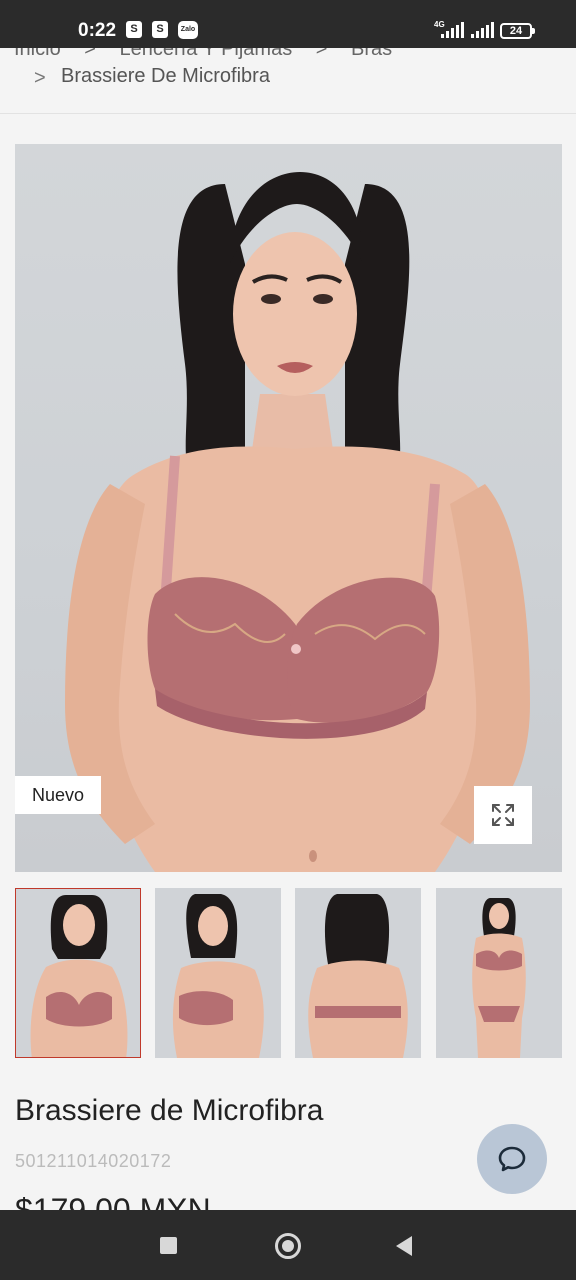 This screenshot has width=576, height=1280. I want to click on zalo-notification-icon: Zalo, so click(188, 30).